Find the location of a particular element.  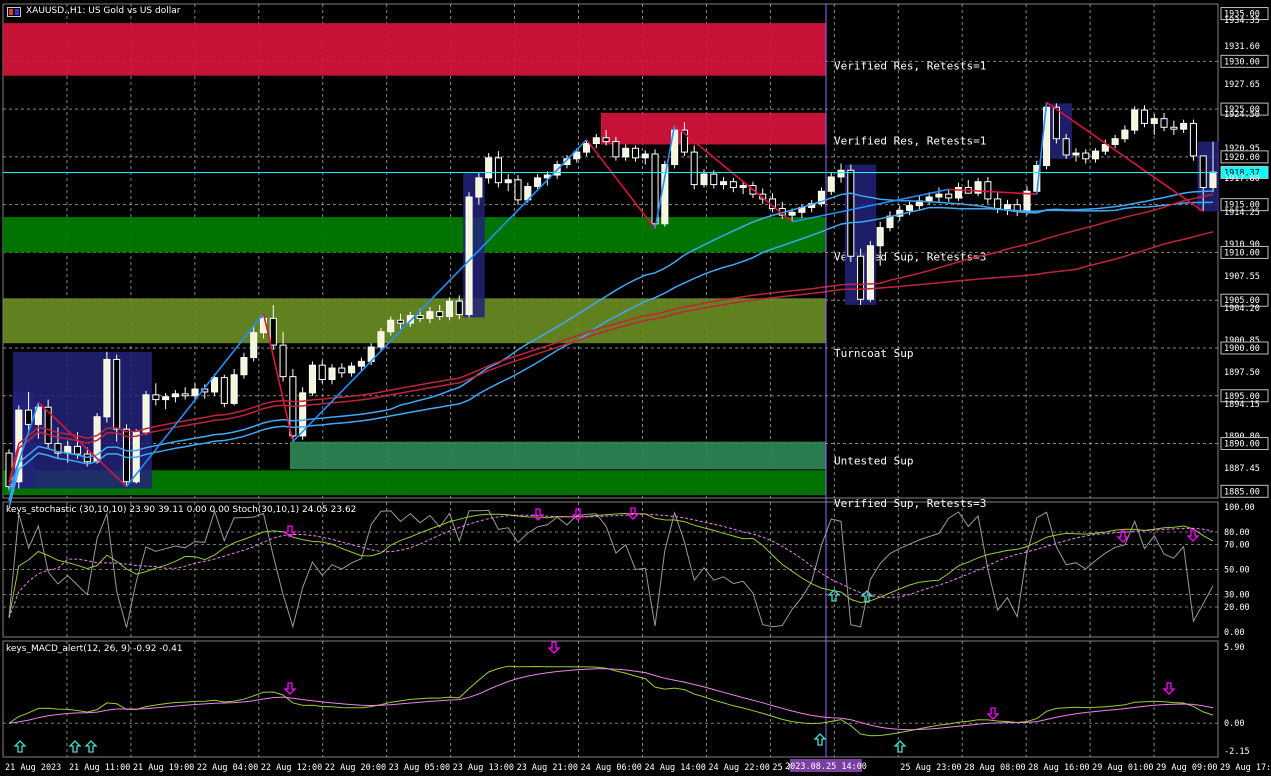

time-axis-label: 21 Aug 19:00 is located at coordinates (163, 768).